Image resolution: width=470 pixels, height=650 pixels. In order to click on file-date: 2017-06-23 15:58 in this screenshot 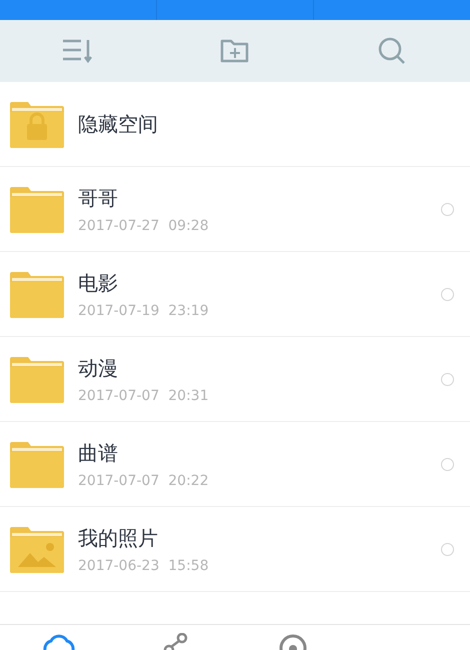, I will do `click(143, 566)`.